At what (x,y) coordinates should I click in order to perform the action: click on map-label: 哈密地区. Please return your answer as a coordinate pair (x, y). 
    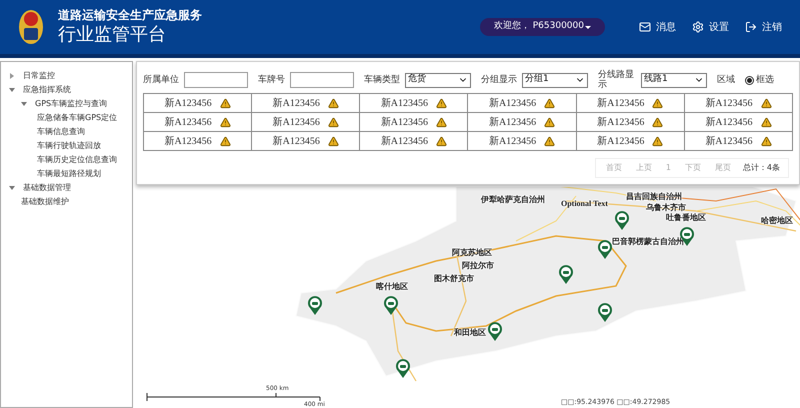
    Looking at the image, I should click on (777, 221).